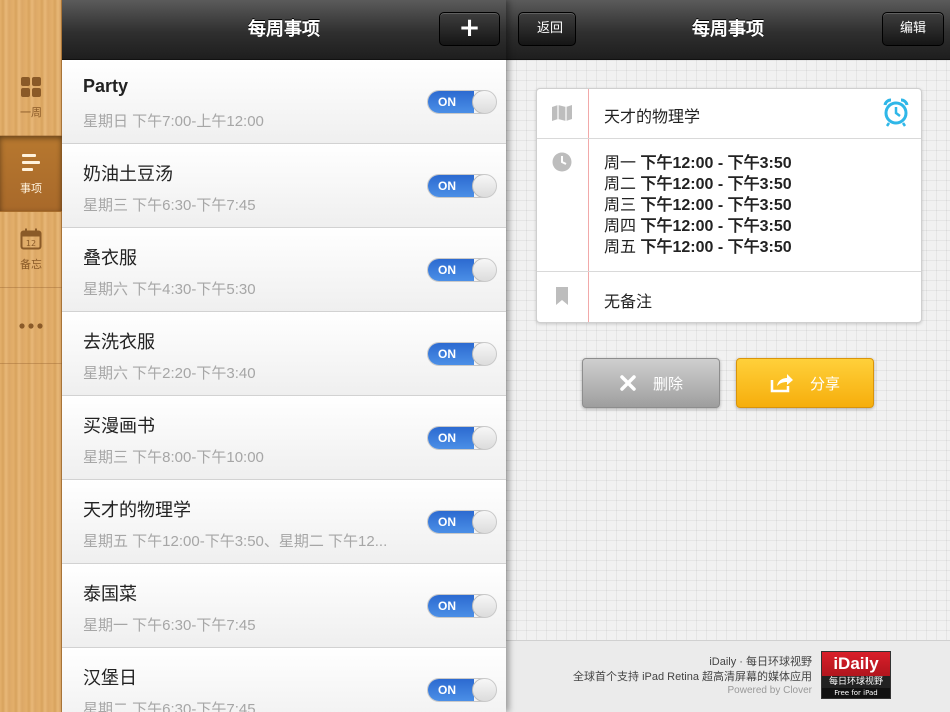  What do you see at coordinates (284, 438) in the screenshot?
I see `list-item: 买漫画书 星期三 下午8:00-下午10:00 ON` at bounding box center [284, 438].